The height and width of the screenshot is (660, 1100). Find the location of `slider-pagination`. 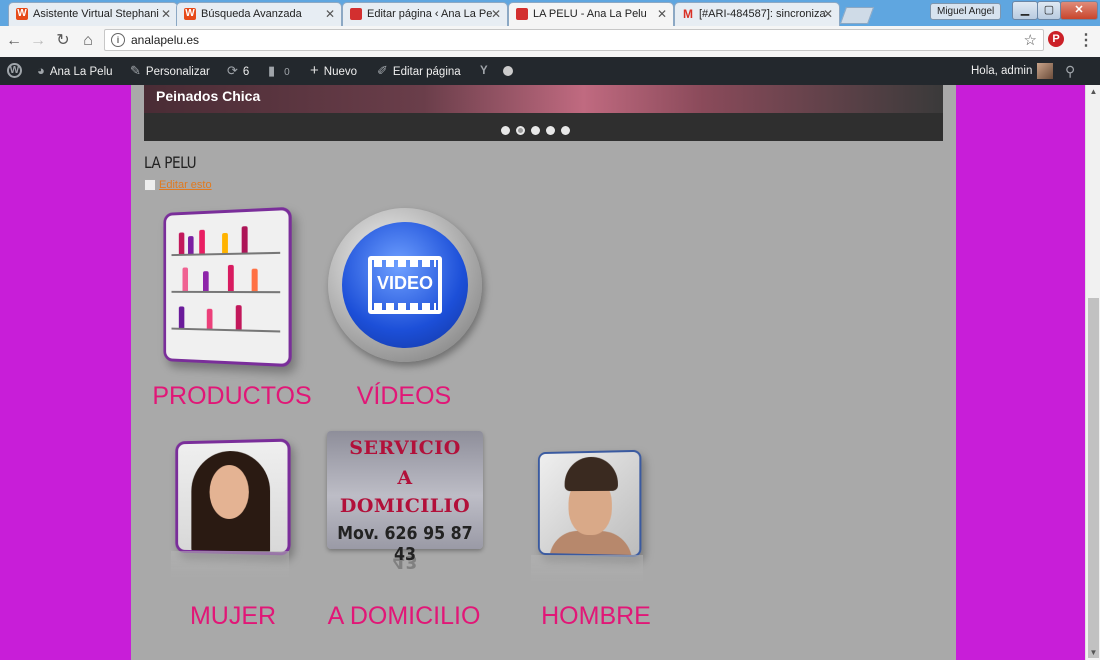

slider-pagination is located at coordinates (538, 128).